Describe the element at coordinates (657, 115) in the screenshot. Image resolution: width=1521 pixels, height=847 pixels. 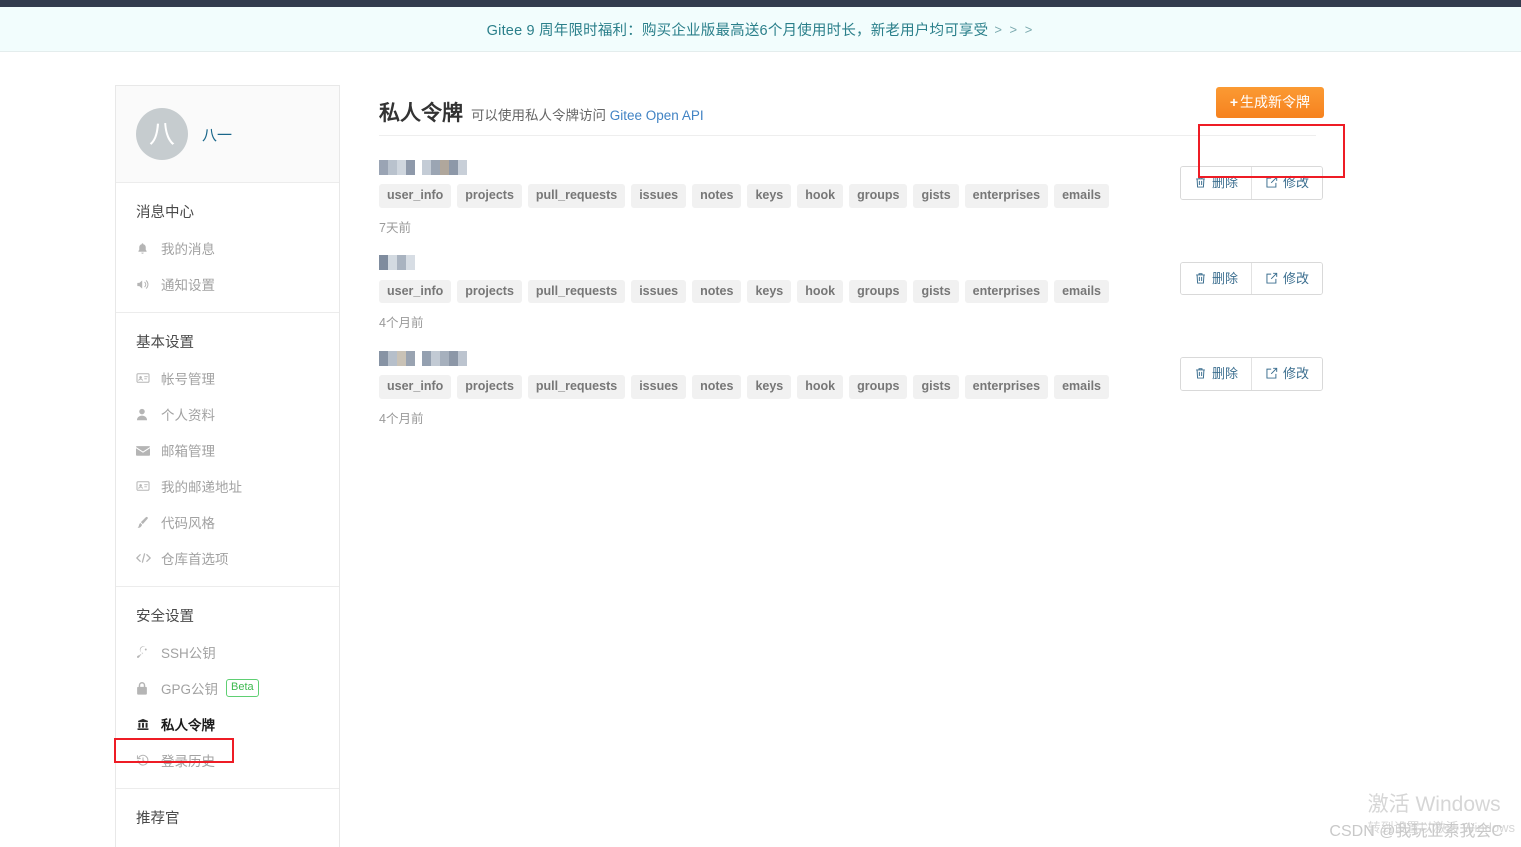
I see `open-api-link: Gitee Open API` at that location.